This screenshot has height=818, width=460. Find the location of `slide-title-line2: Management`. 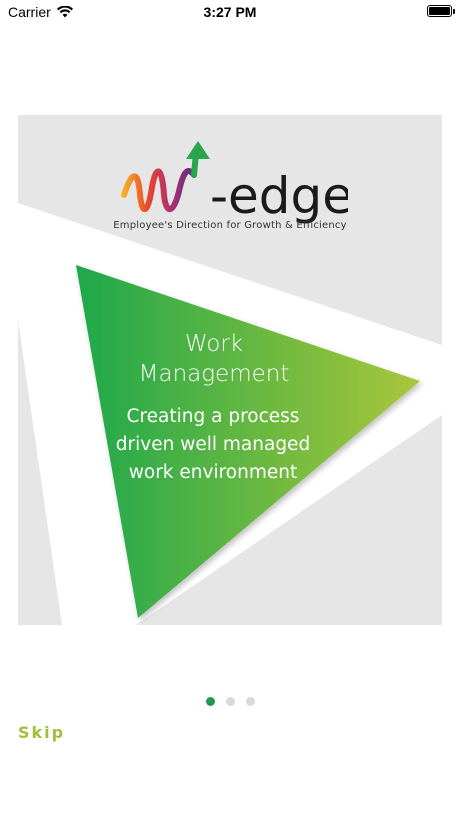

slide-title-line2: Management is located at coordinates (214, 374).